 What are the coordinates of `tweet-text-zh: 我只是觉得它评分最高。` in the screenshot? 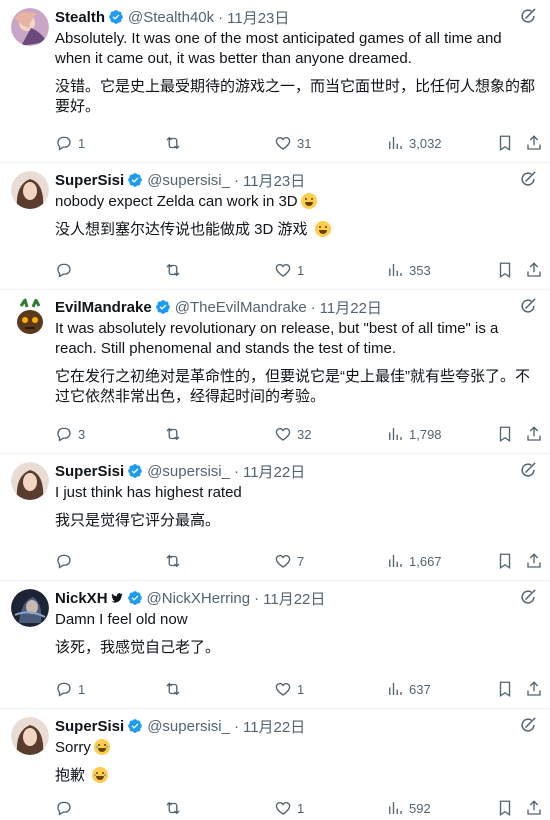 It's located at (138, 520).